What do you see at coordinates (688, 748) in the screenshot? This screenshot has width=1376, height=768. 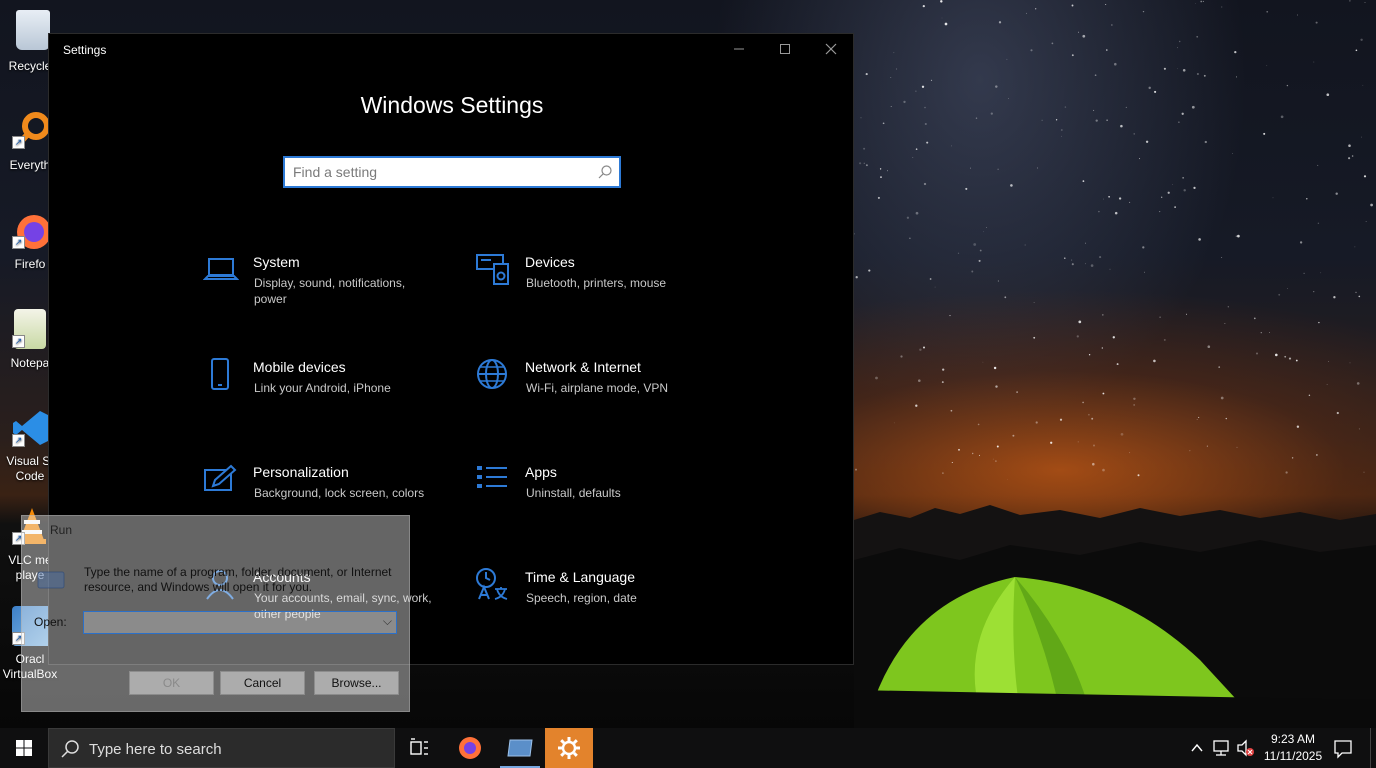 I see `taskbar: Type here to search 9:23 AM 11/11/2025` at bounding box center [688, 748].